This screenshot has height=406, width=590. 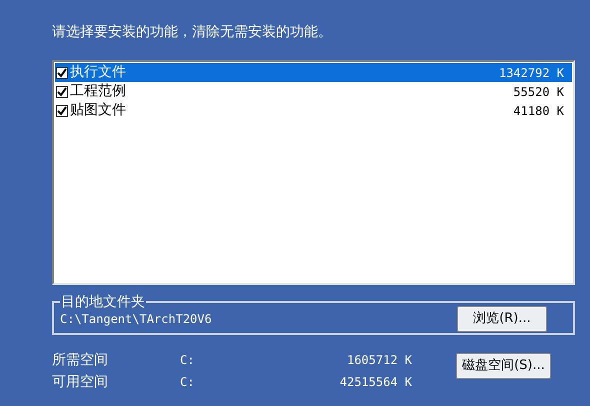 I want to click on feature-size: 41180 K, so click(x=538, y=111).